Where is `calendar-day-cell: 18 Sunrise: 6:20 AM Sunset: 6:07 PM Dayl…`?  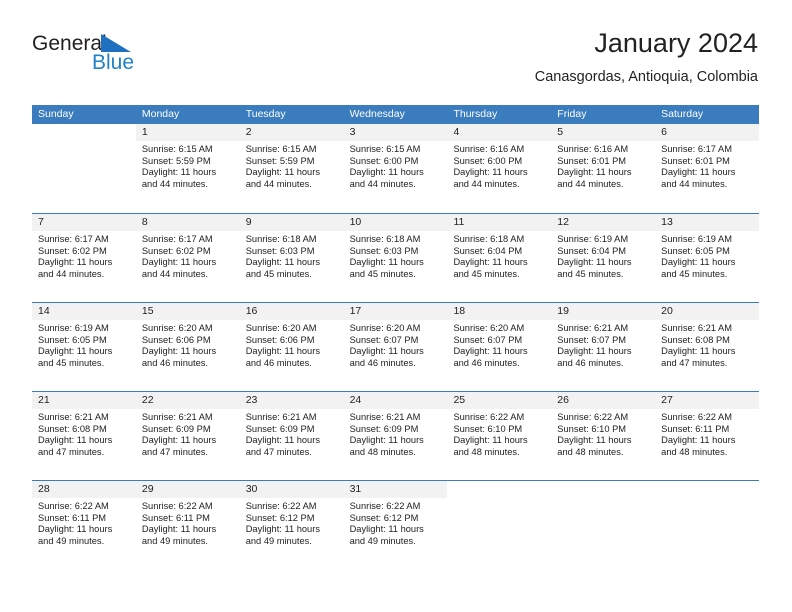
calendar-day-cell: 18 Sunrise: 6:20 AM Sunset: 6:07 PM Dayl… is located at coordinates (499, 347).